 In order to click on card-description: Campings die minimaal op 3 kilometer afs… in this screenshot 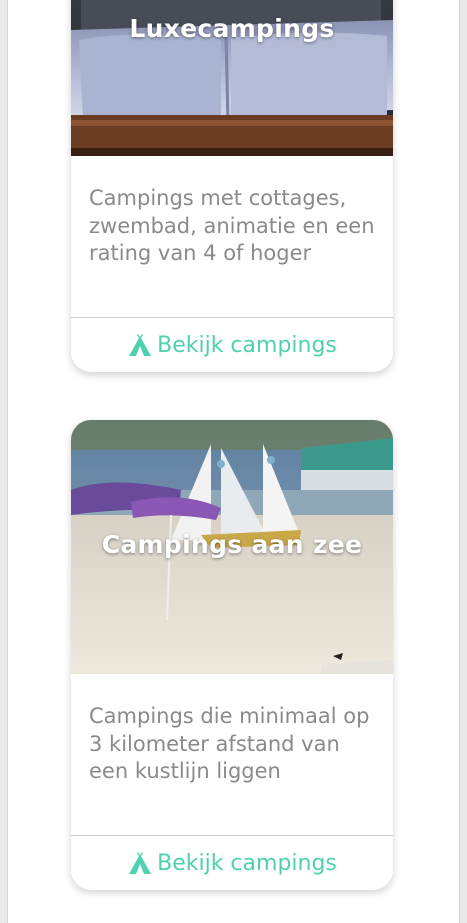, I will do `click(229, 743)`.